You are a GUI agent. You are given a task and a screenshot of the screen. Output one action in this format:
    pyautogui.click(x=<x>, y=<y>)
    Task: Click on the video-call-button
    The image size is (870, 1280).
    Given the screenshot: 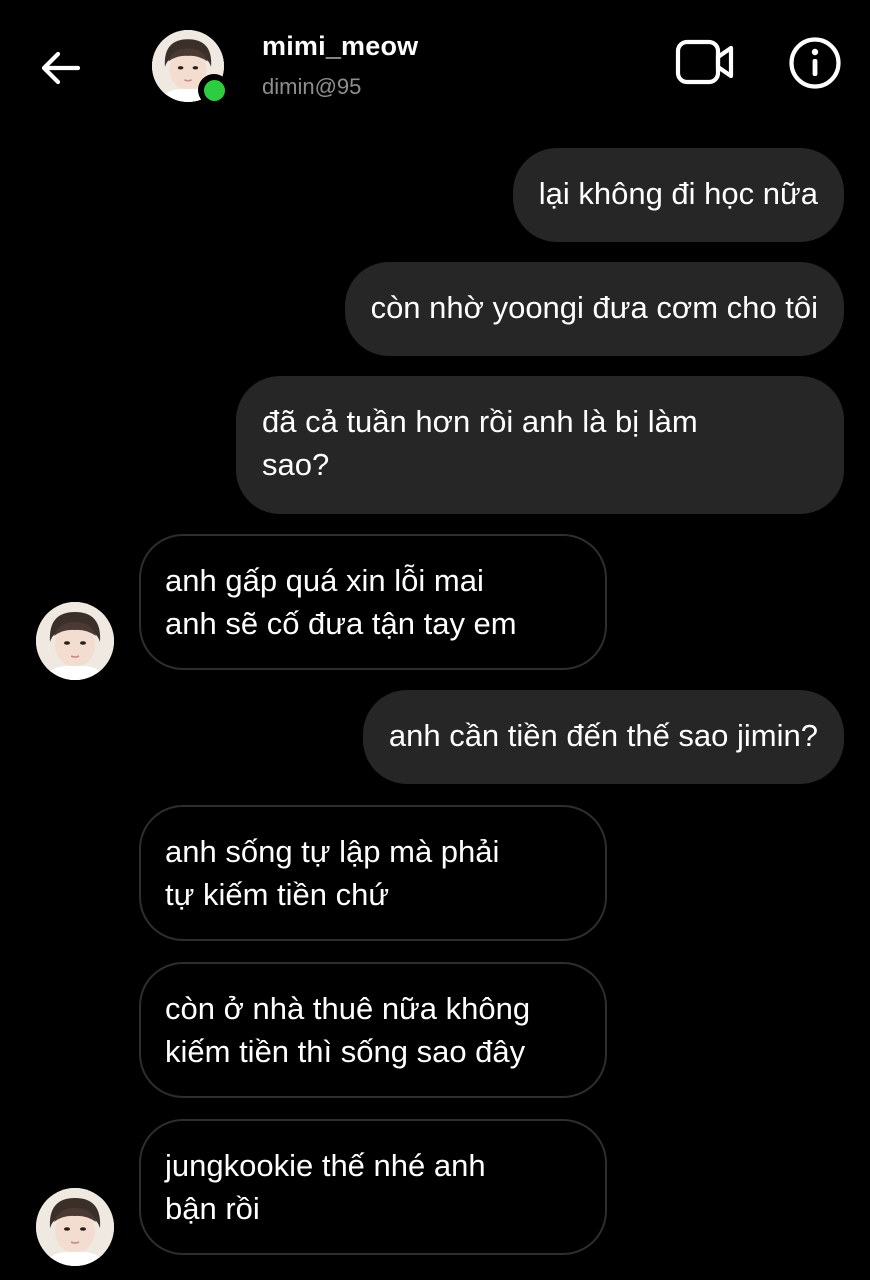 What is the action you would take?
    pyautogui.click(x=705, y=62)
    